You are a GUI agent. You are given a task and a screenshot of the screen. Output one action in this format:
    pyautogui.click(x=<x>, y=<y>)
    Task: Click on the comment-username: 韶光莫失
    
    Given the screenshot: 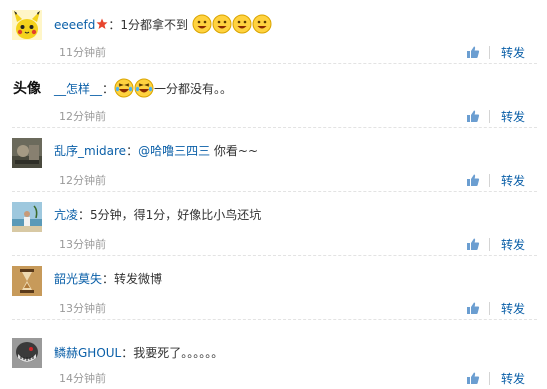 What is the action you would take?
    pyautogui.click(x=78, y=279)
    